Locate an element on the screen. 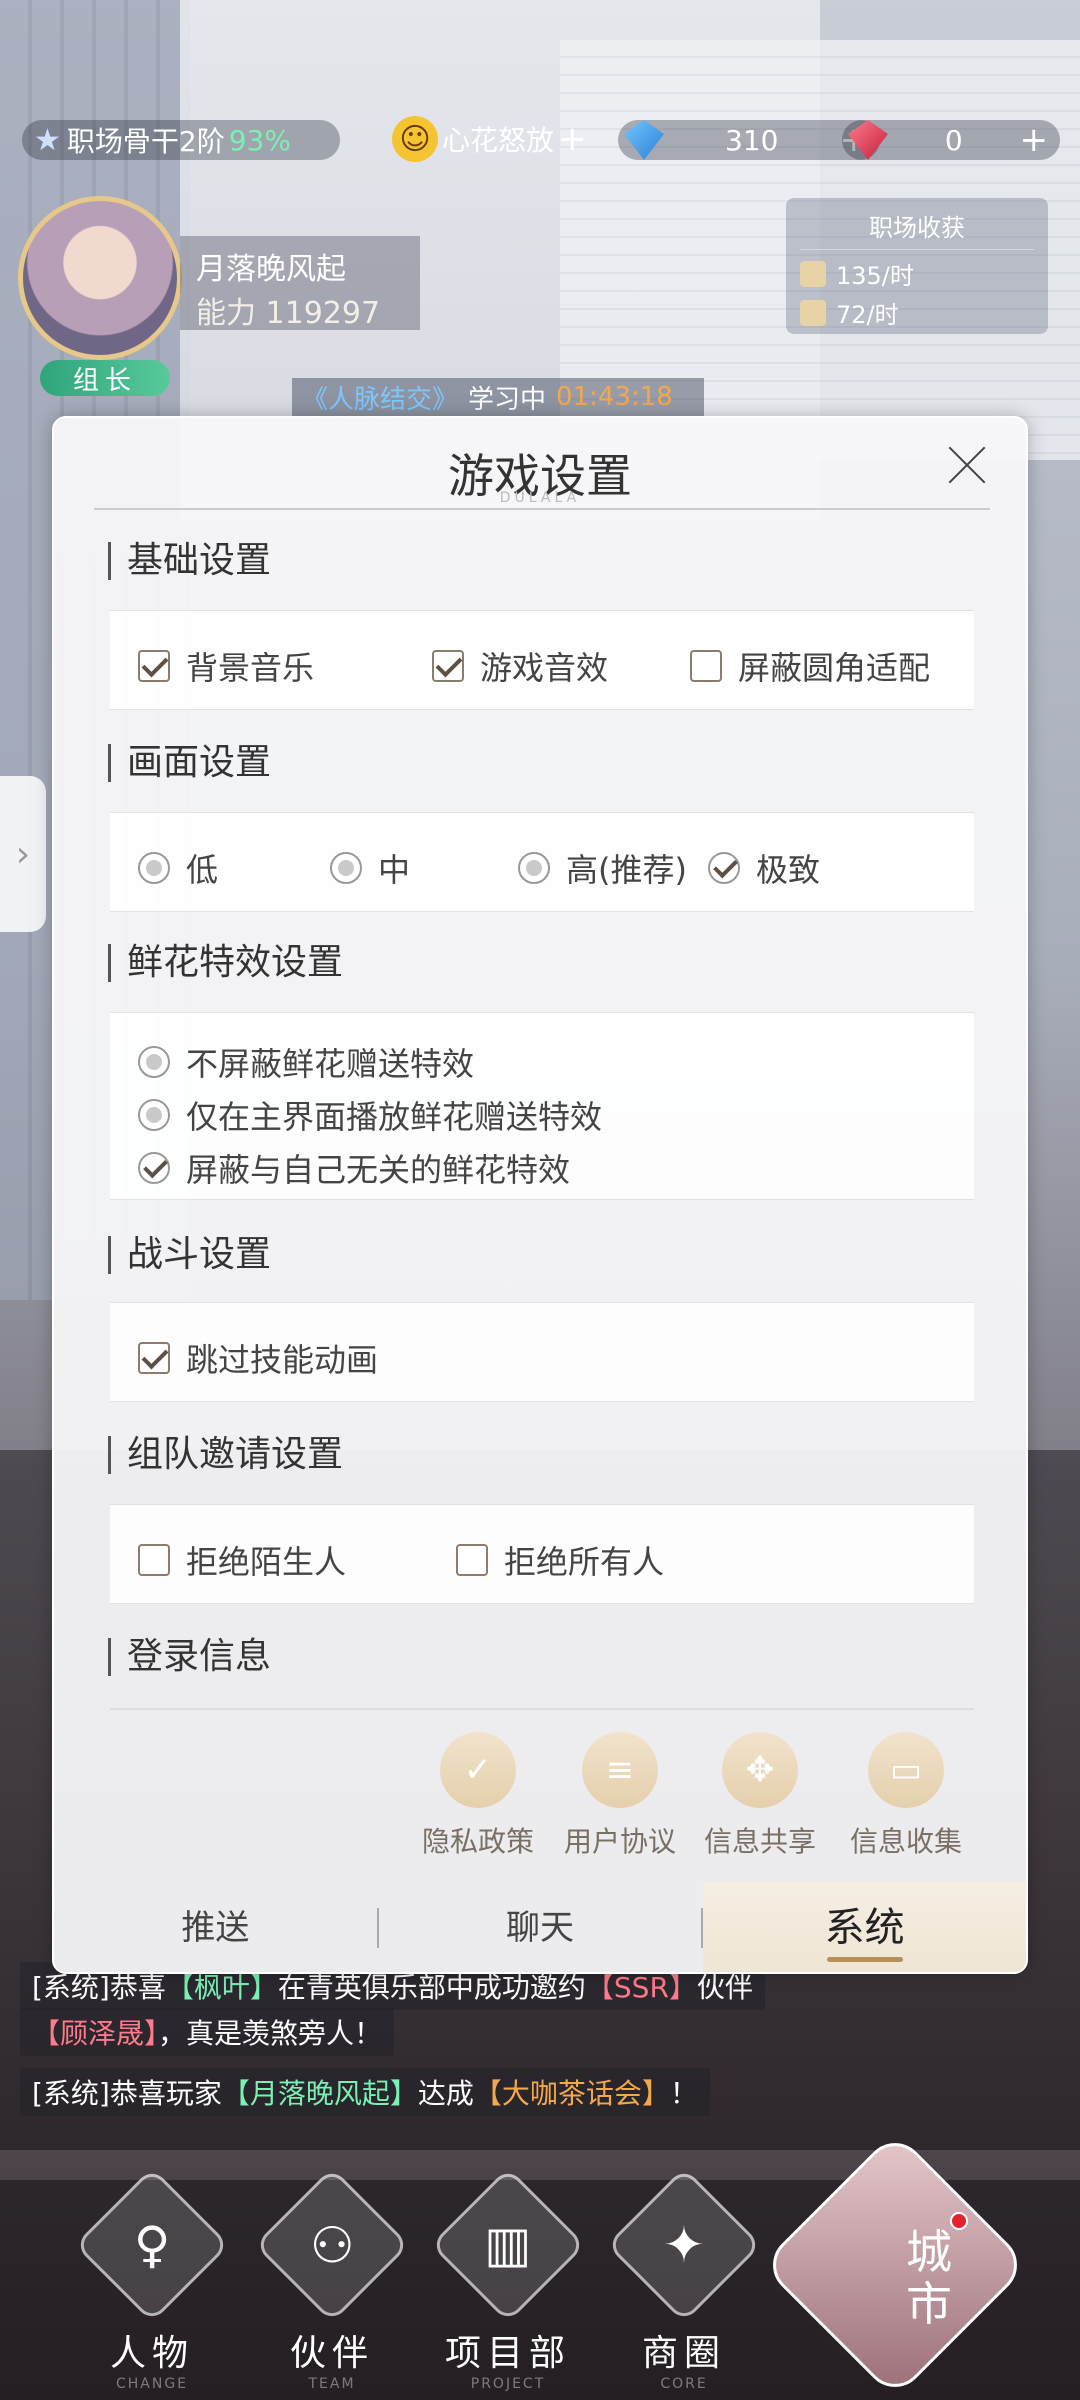 Image resolution: width=1080 pixels, height=2400 pixels. close-icon is located at coordinates (967, 465).